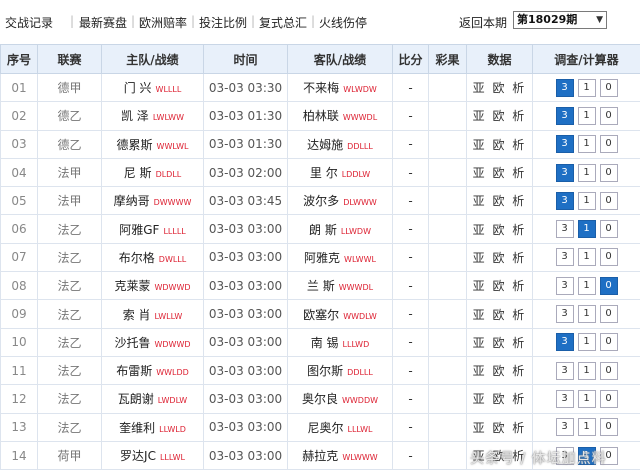 Image resolution: width=640 pixels, height=474 pixels. I want to click on period-select: 第18029期 ▼, so click(560, 20).